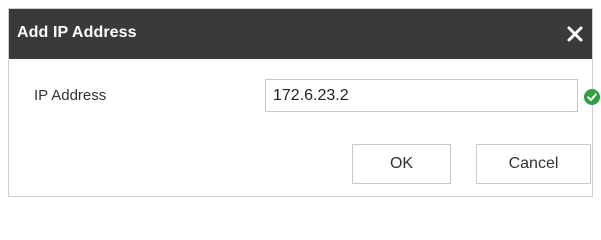 The width and height of the screenshot is (601, 240). Describe the element at coordinates (575, 34) in the screenshot. I see `close-icon` at that location.